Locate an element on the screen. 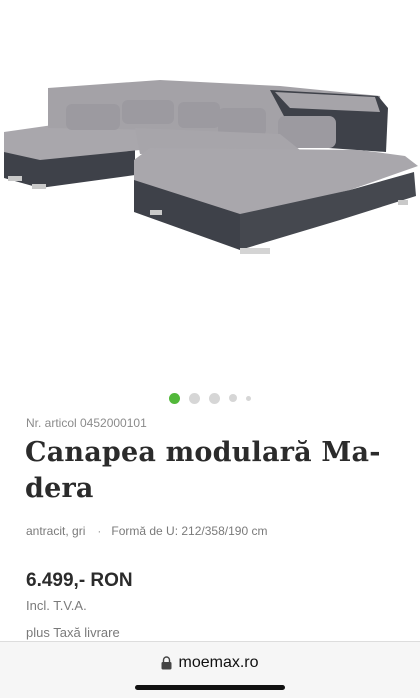 This screenshot has height=698, width=420. carousel-dot-active is located at coordinates (174, 398).